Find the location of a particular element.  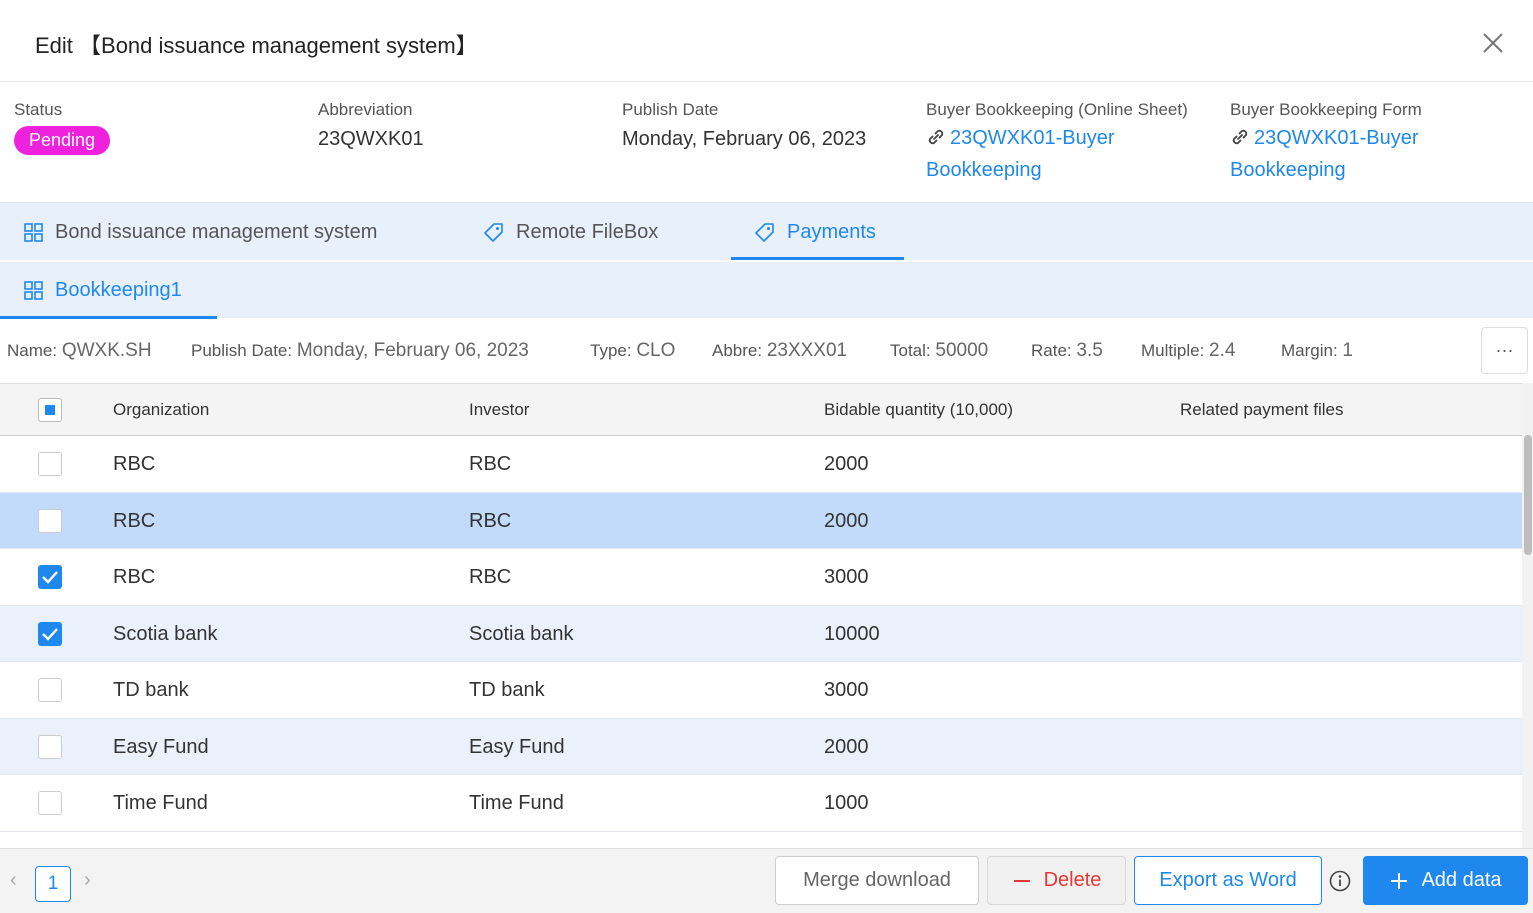

status-label: Status is located at coordinates (38, 109).